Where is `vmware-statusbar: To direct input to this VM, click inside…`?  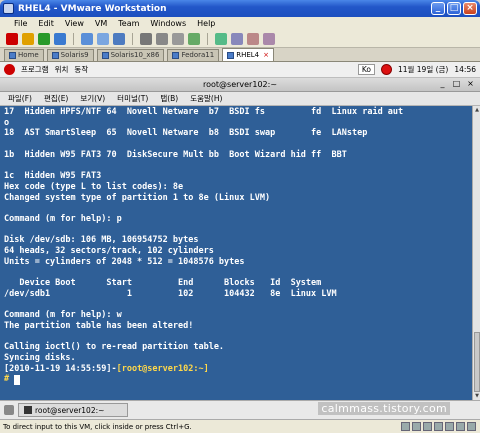
vmware-statusbar: To direct input to this VM, click inside… is located at coordinates (240, 426).